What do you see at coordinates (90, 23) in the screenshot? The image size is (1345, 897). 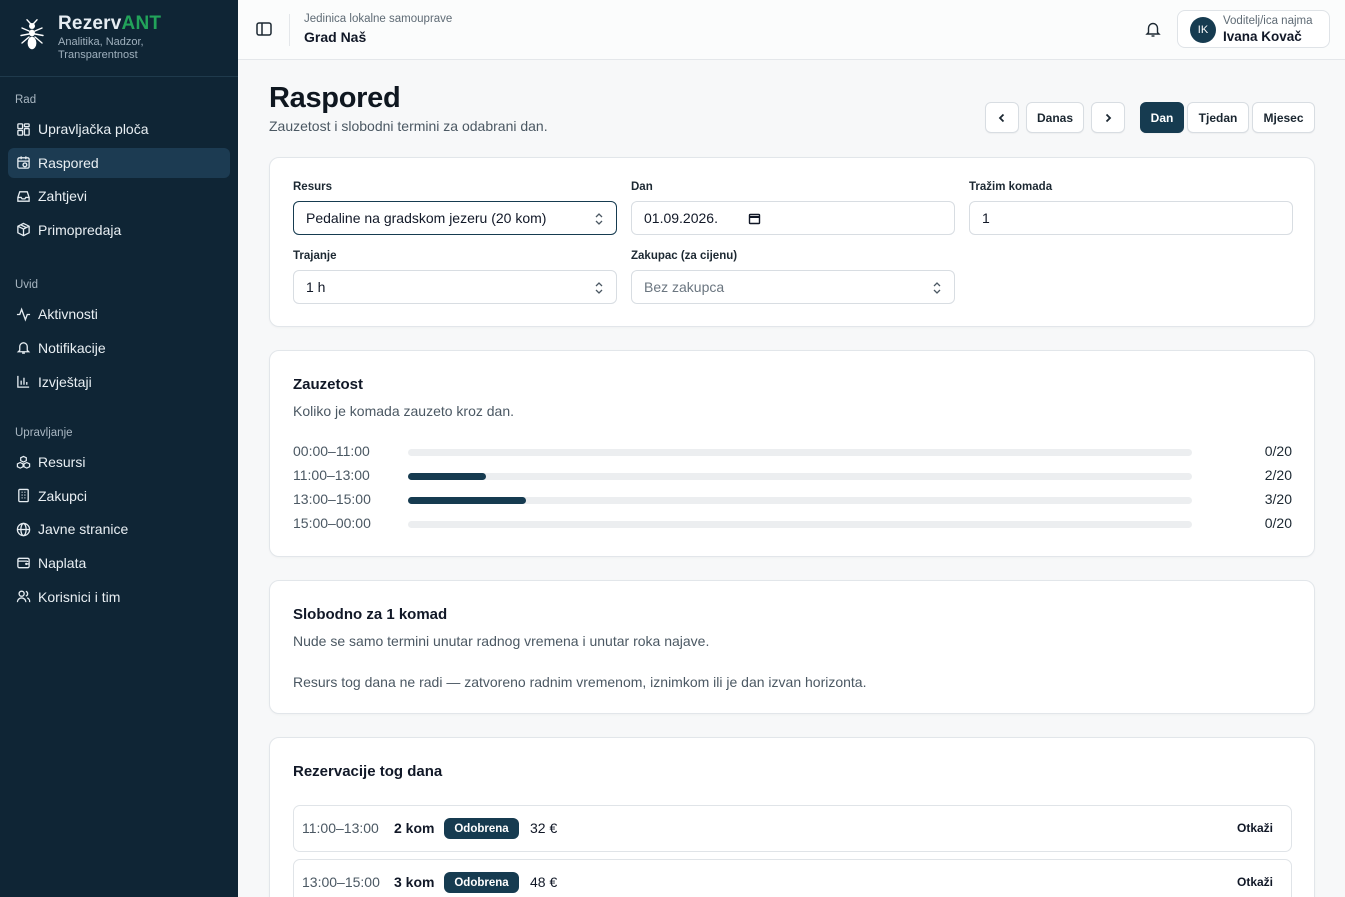 I see `brand-name-part1: Rezerv` at bounding box center [90, 23].